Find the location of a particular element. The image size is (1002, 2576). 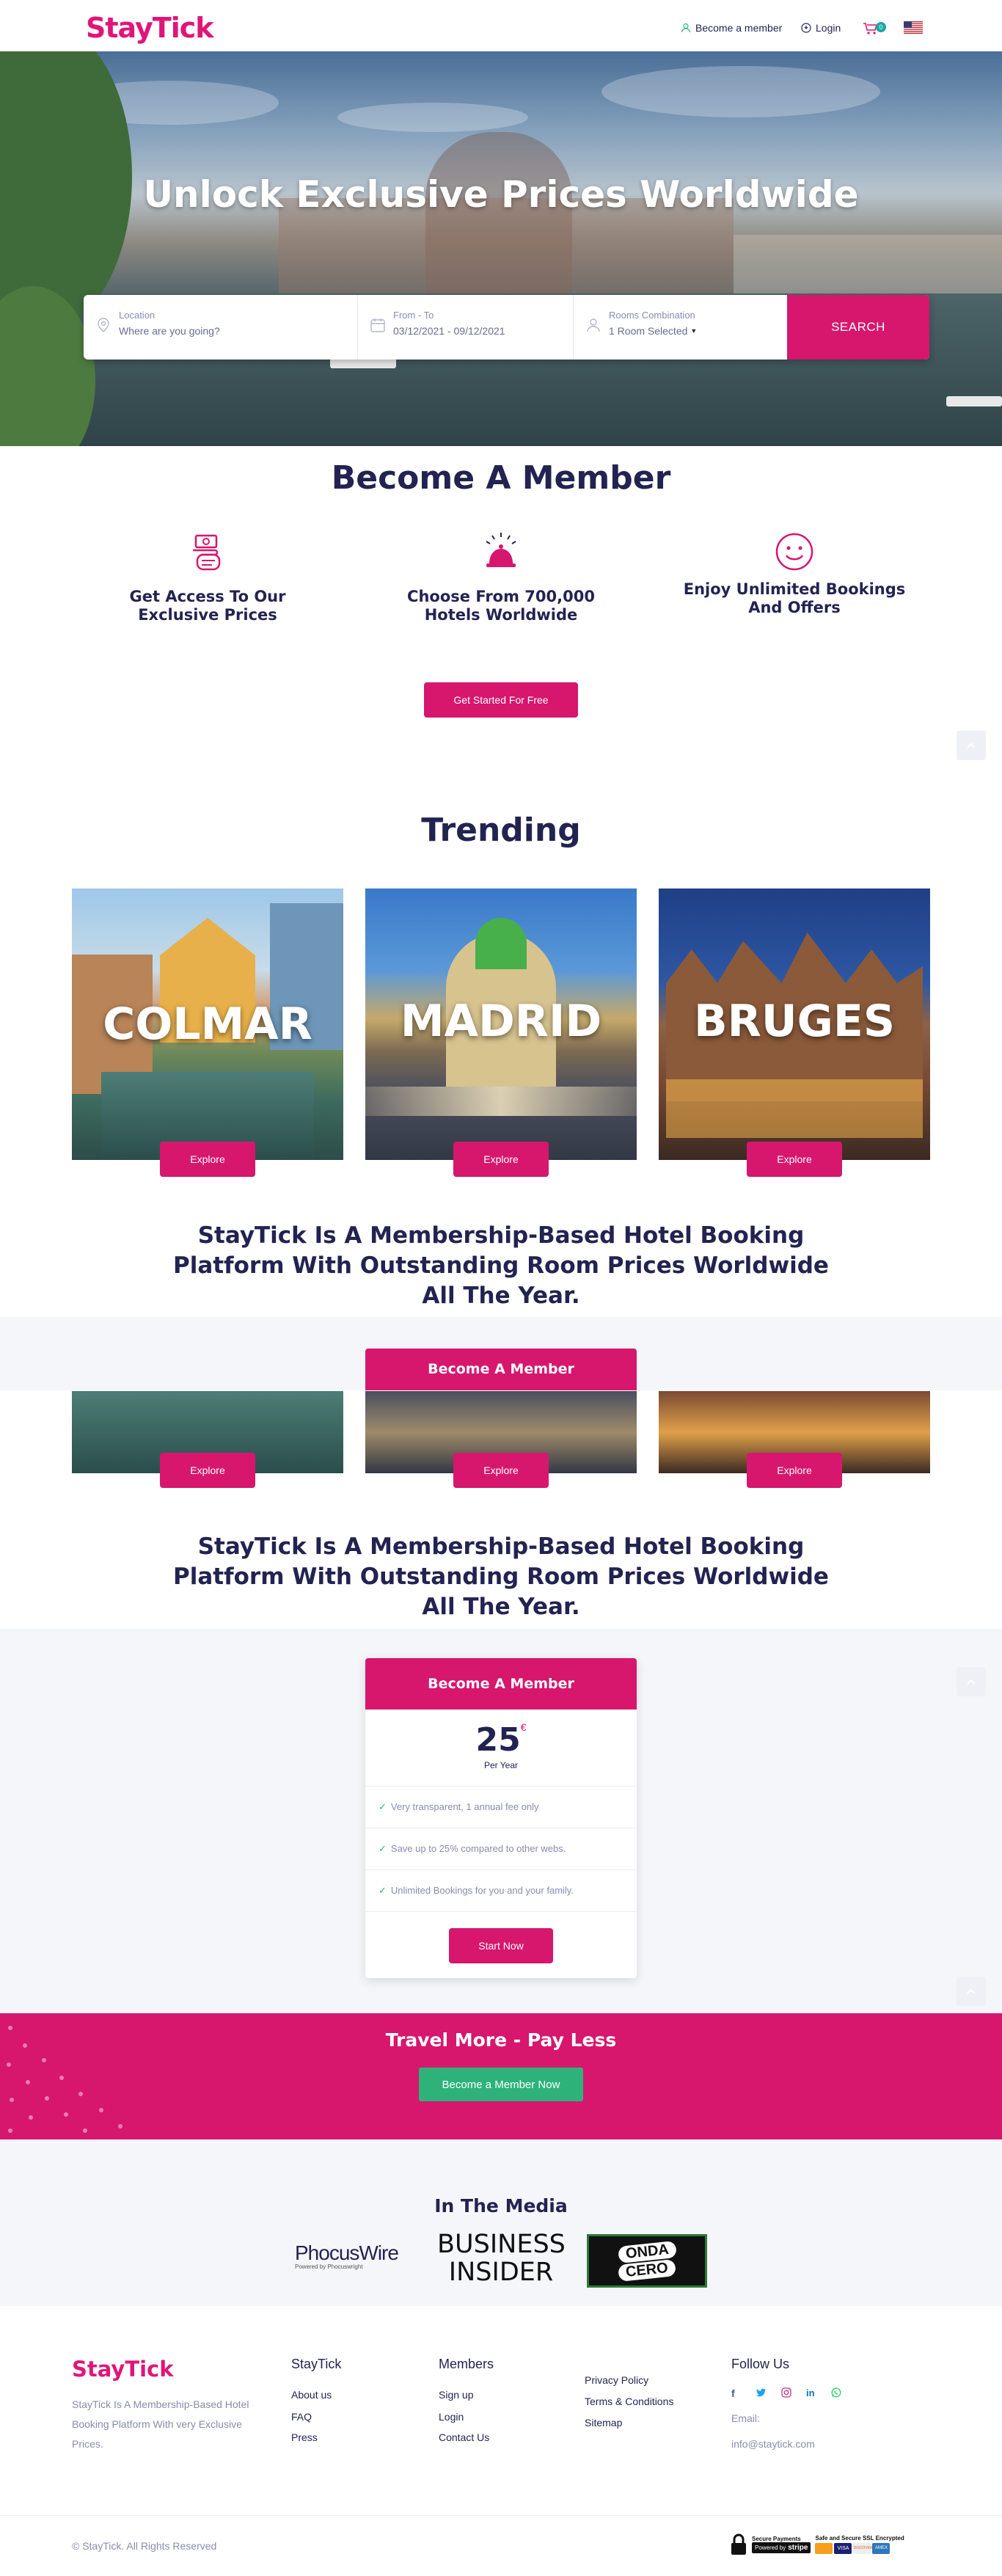

green-dome-shape is located at coordinates (501, 944).